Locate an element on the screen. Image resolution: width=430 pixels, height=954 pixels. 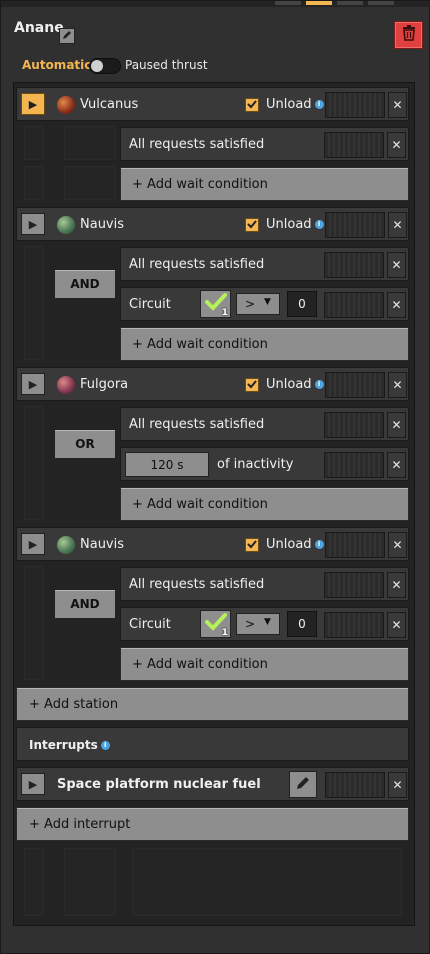
interrupt-row: ▶ Space platform nuclear fuel ✕ is located at coordinates (212, 784).